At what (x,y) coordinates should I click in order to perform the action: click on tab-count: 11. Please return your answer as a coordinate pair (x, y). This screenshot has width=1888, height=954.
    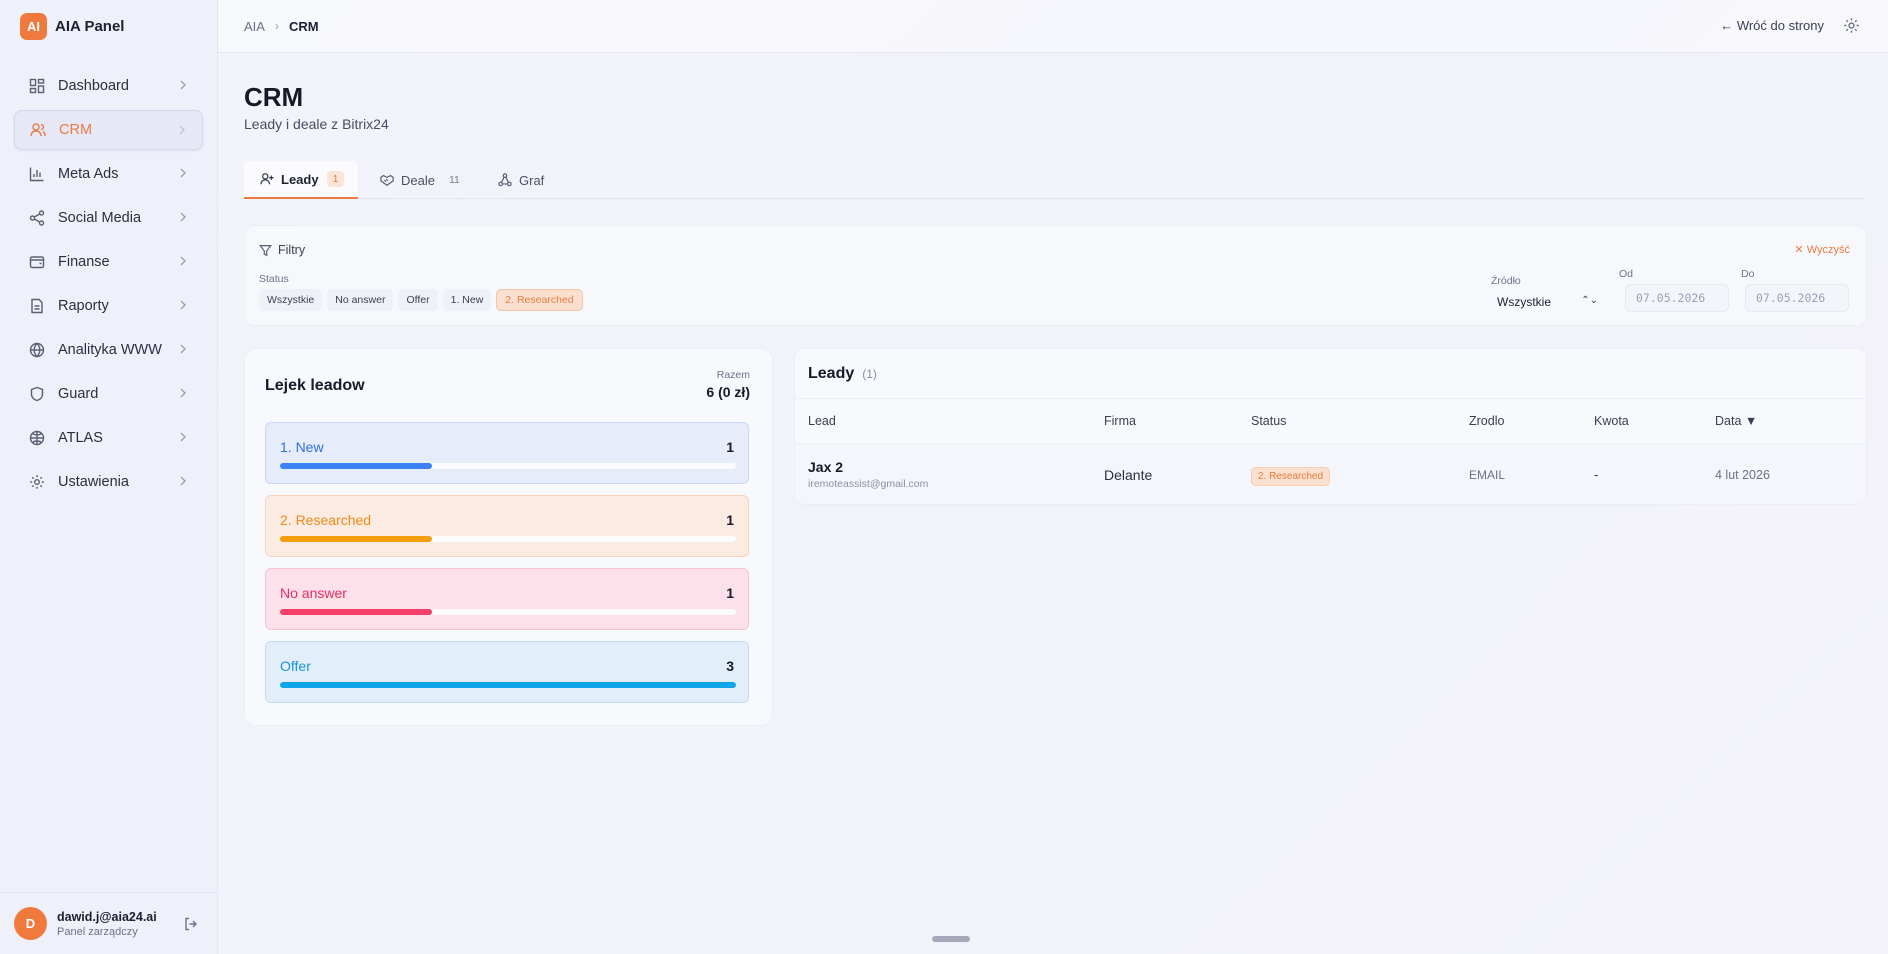
    Looking at the image, I should click on (454, 180).